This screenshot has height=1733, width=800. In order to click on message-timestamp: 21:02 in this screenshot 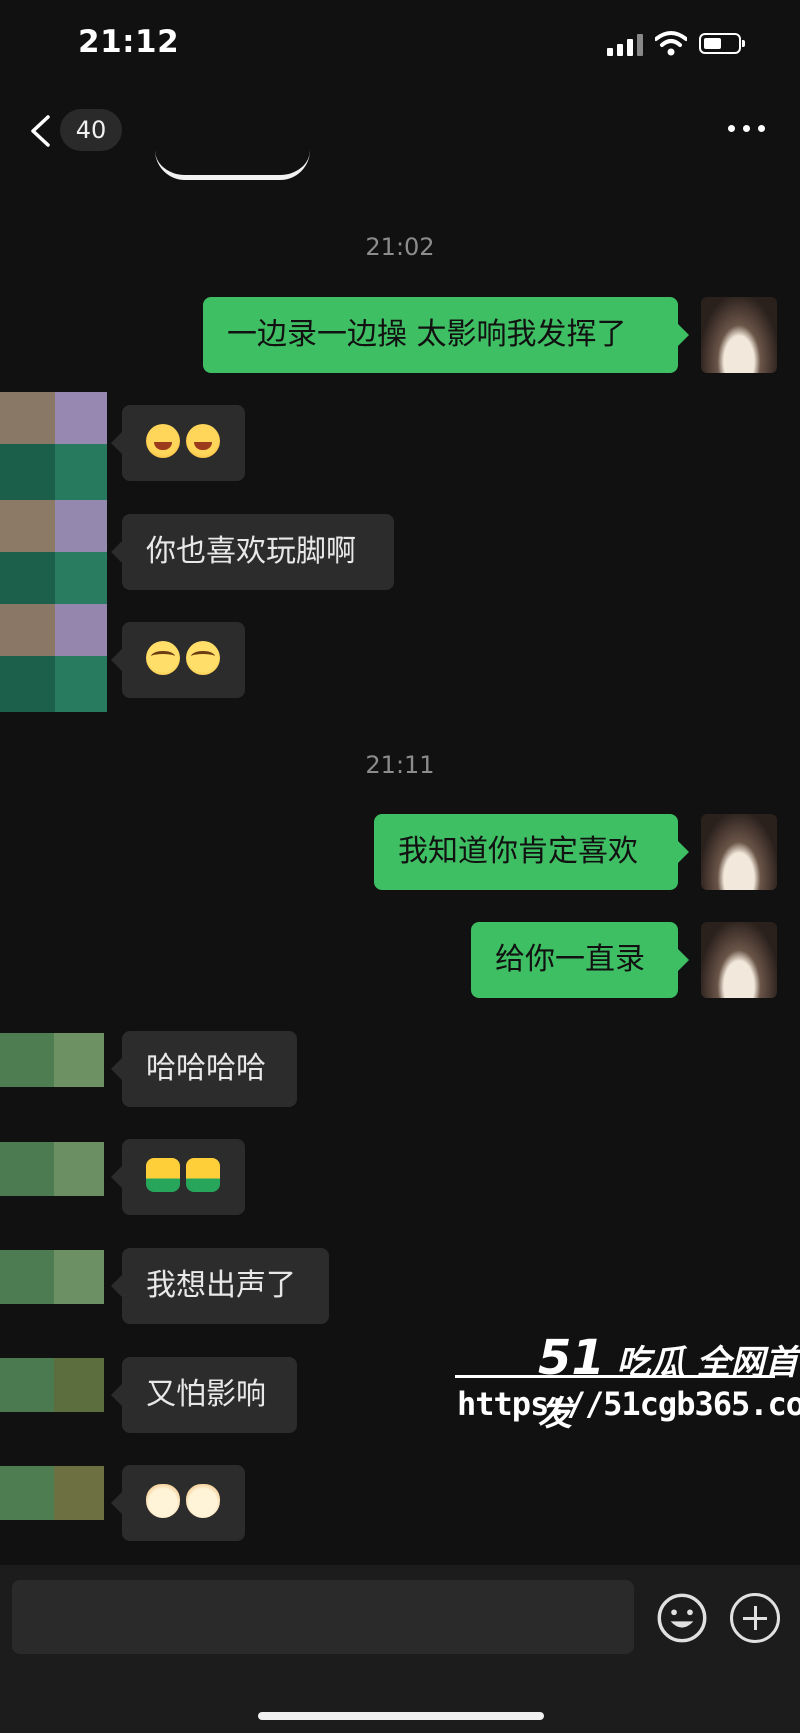, I will do `click(400, 247)`.